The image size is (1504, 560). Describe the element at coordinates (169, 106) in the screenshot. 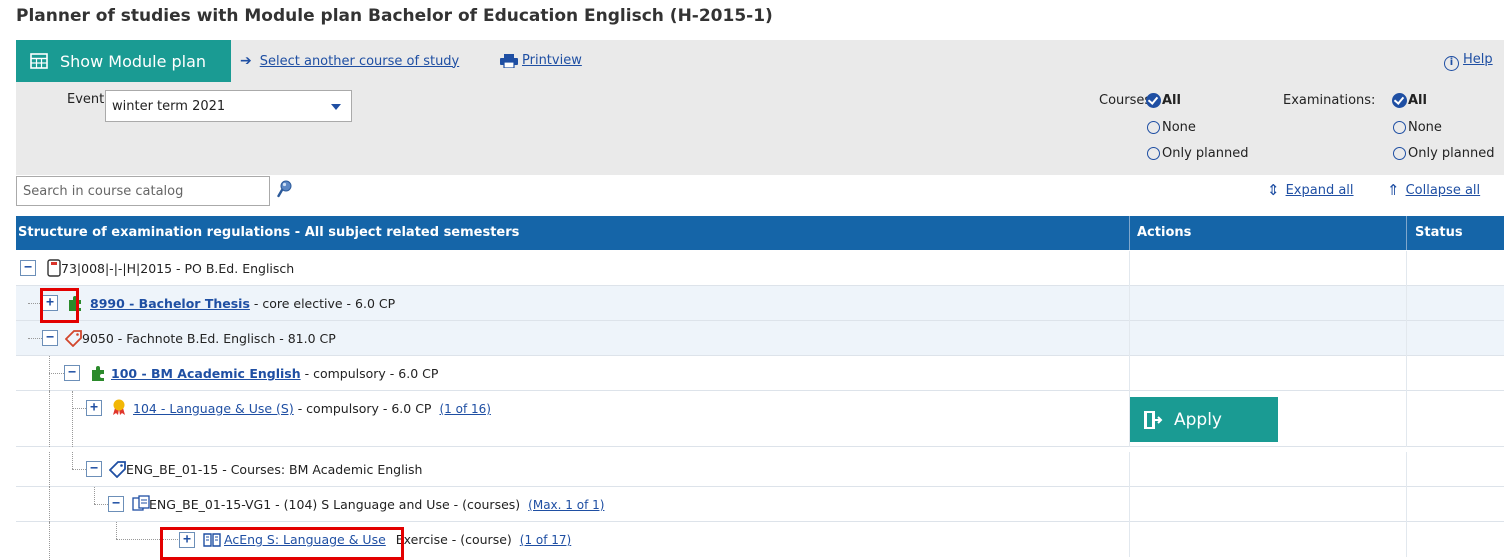

I see `events-selected-value: winter term 2021` at that location.